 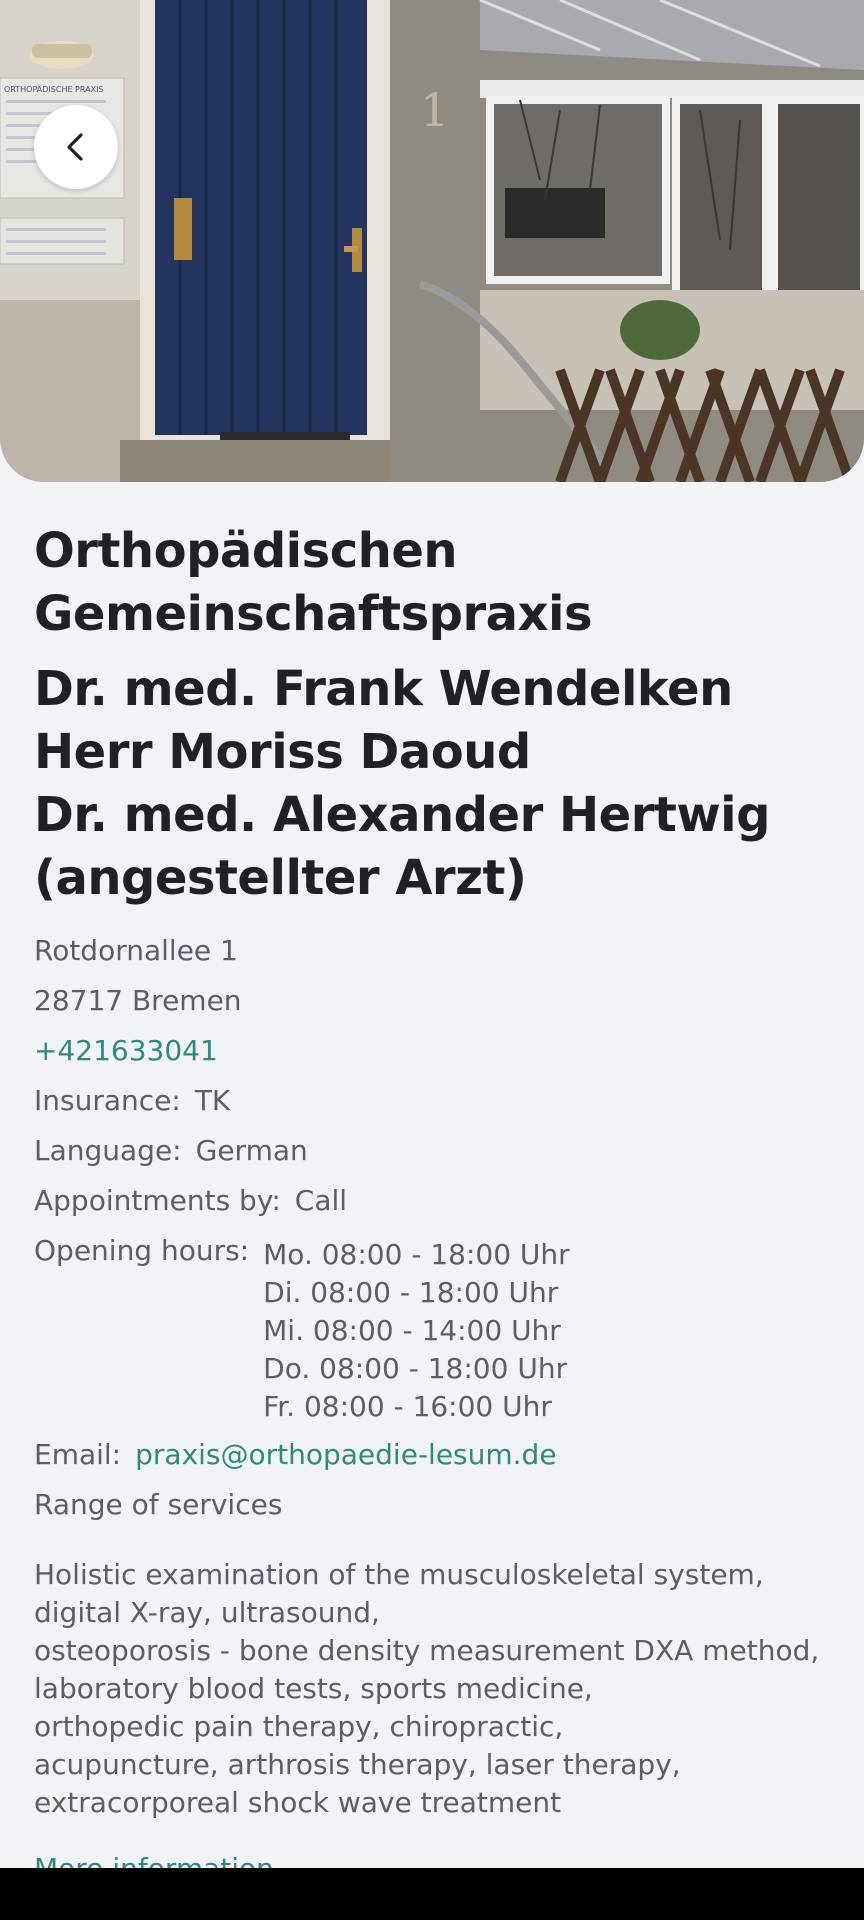 I want to click on appointments-row: Appointments by: Call, so click(x=434, y=1201).